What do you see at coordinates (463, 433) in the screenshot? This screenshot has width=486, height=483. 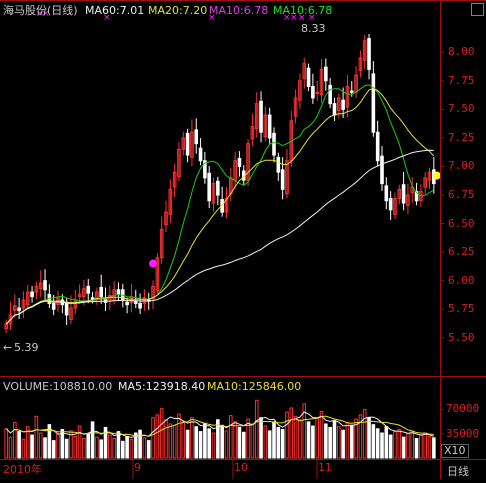 I see `volume-tick-label: 35000` at bounding box center [463, 433].